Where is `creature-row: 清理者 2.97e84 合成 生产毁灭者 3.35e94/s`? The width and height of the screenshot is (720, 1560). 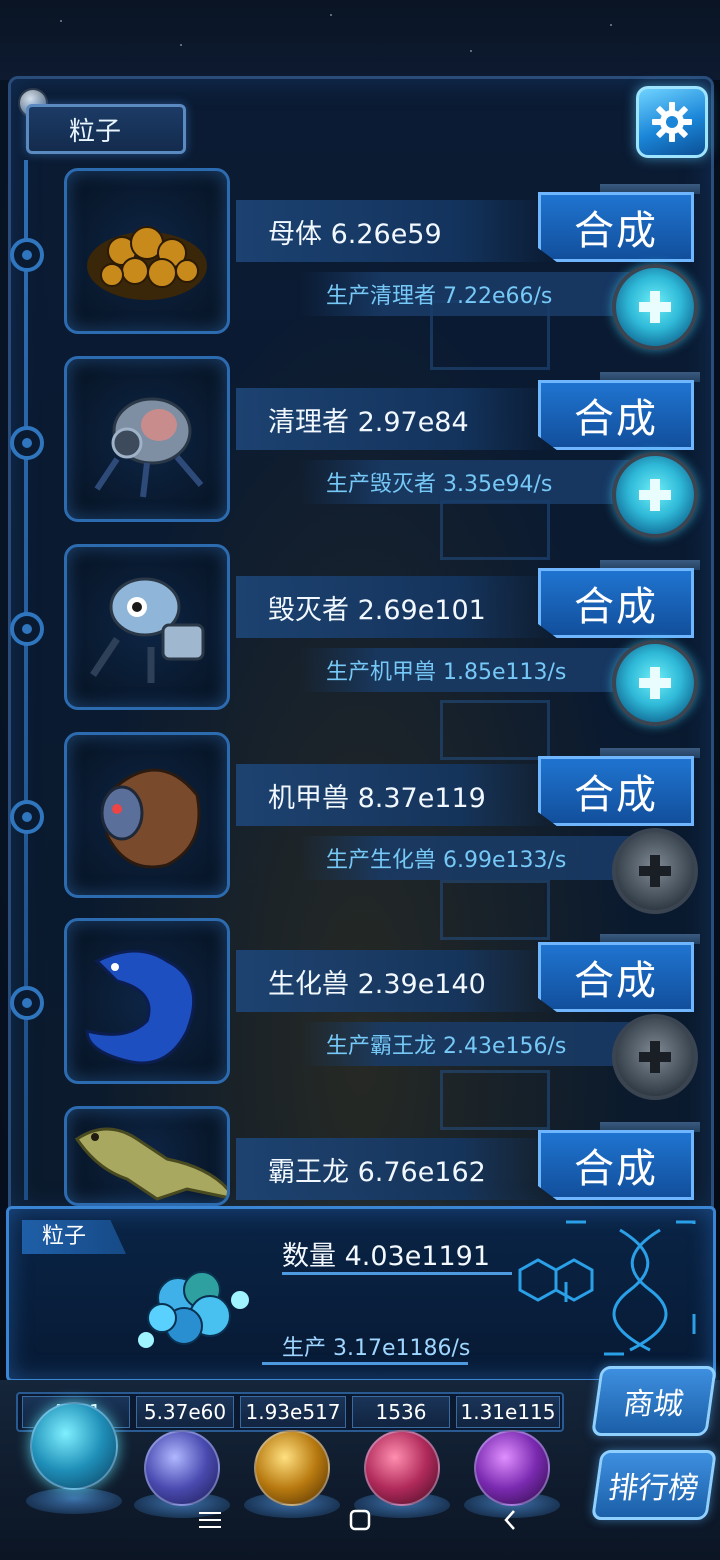
creature-row: 清理者 2.97e84 合成 生产毁灭者 3.35e94/s is located at coordinates (360, 447).